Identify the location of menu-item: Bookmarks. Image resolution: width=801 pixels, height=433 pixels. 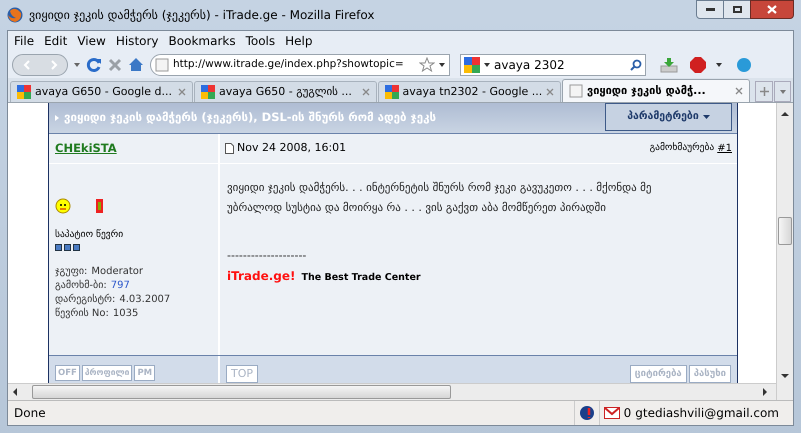
(202, 41).